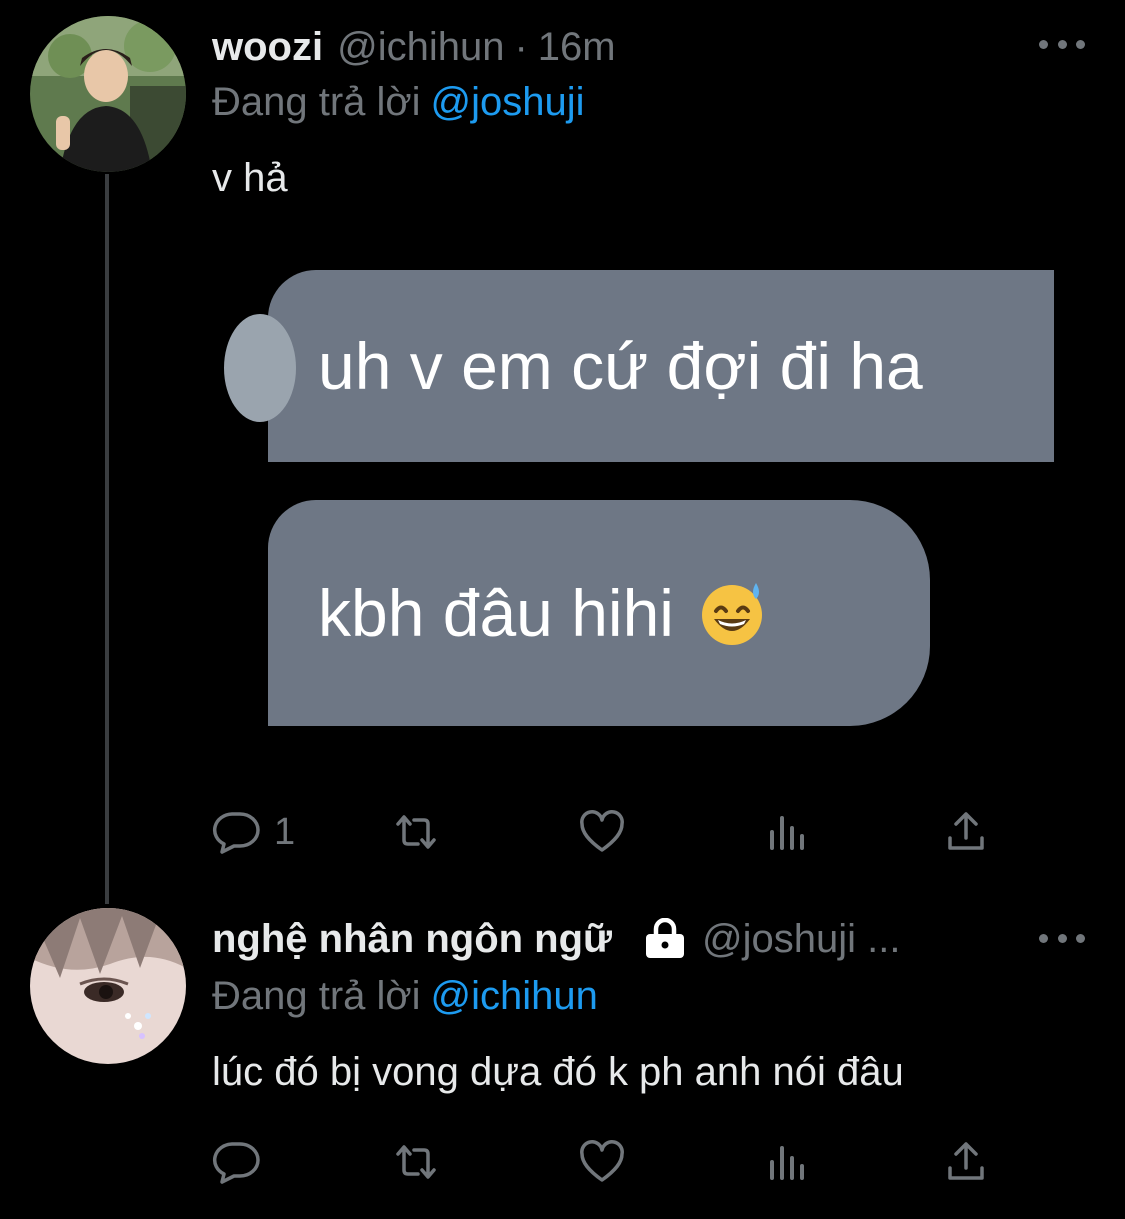  What do you see at coordinates (508, 102) in the screenshot?
I see `mention-link: @joshuji` at bounding box center [508, 102].